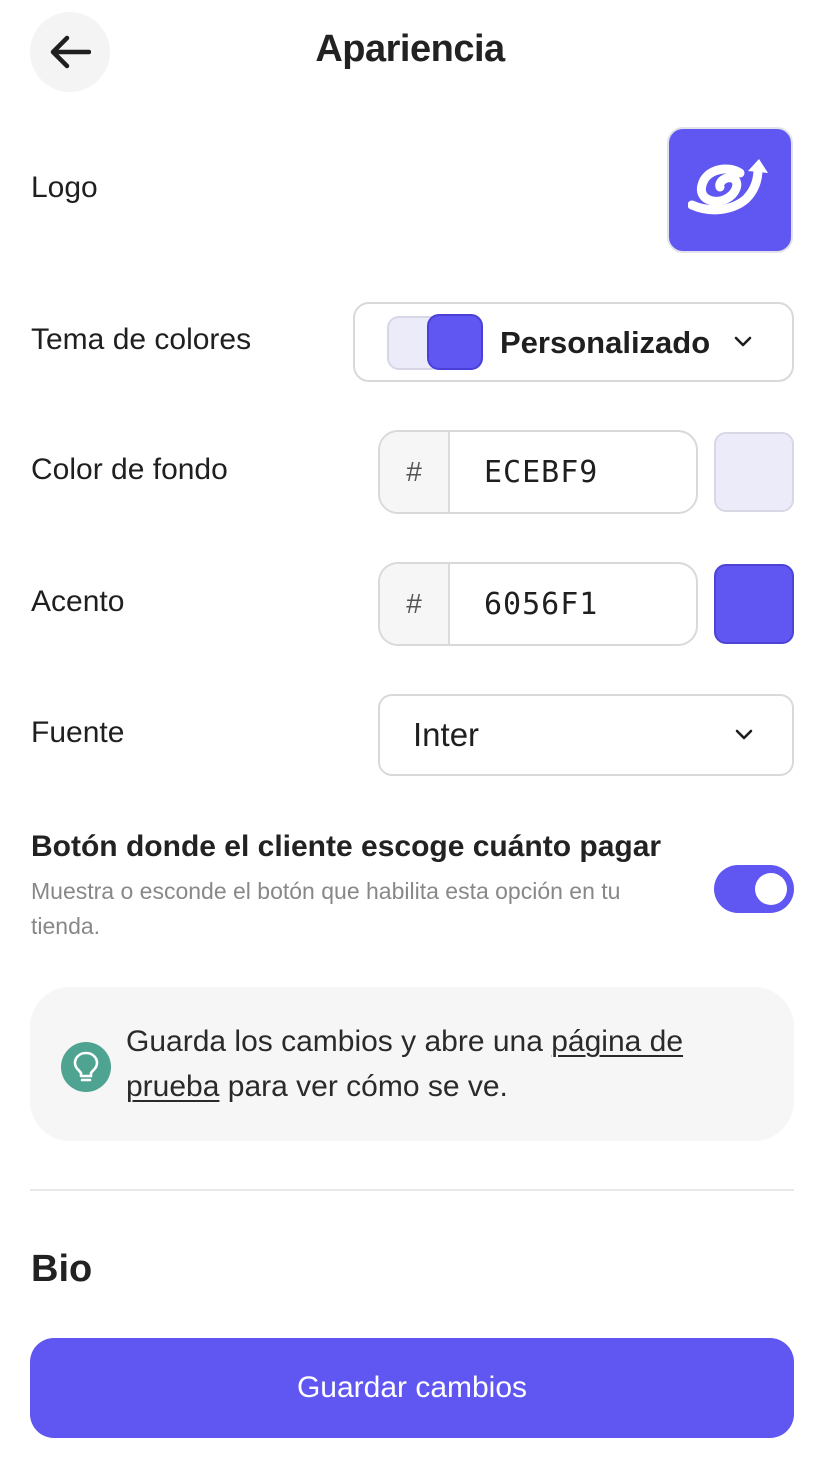 This screenshot has height=1464, width=820. I want to click on font-selected-value: Inter, so click(446, 734).